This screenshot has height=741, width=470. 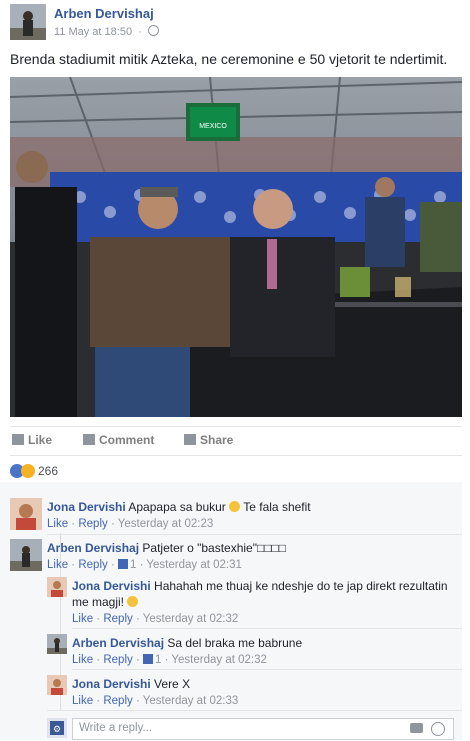 What do you see at coordinates (235, 643) in the screenshot?
I see `reply-text: Sa del braka me babrune` at bounding box center [235, 643].